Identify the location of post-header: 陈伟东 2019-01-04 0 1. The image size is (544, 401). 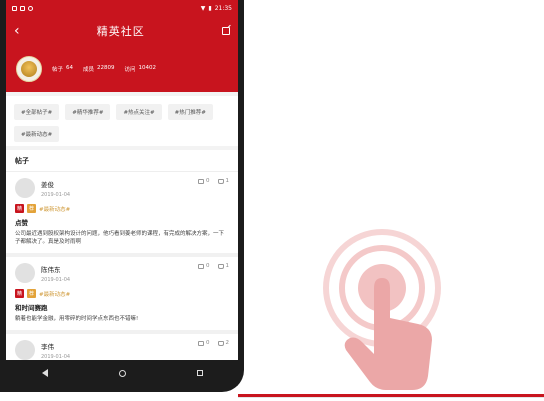
(122, 273).